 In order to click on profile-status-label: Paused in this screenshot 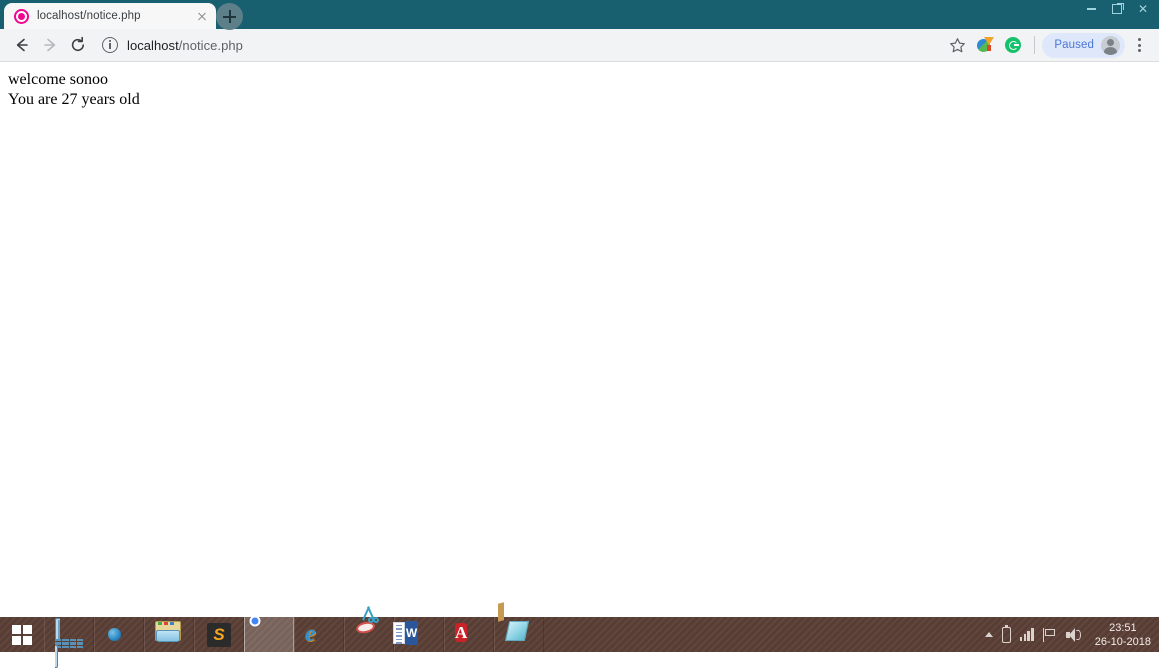, I will do `click(1074, 45)`.